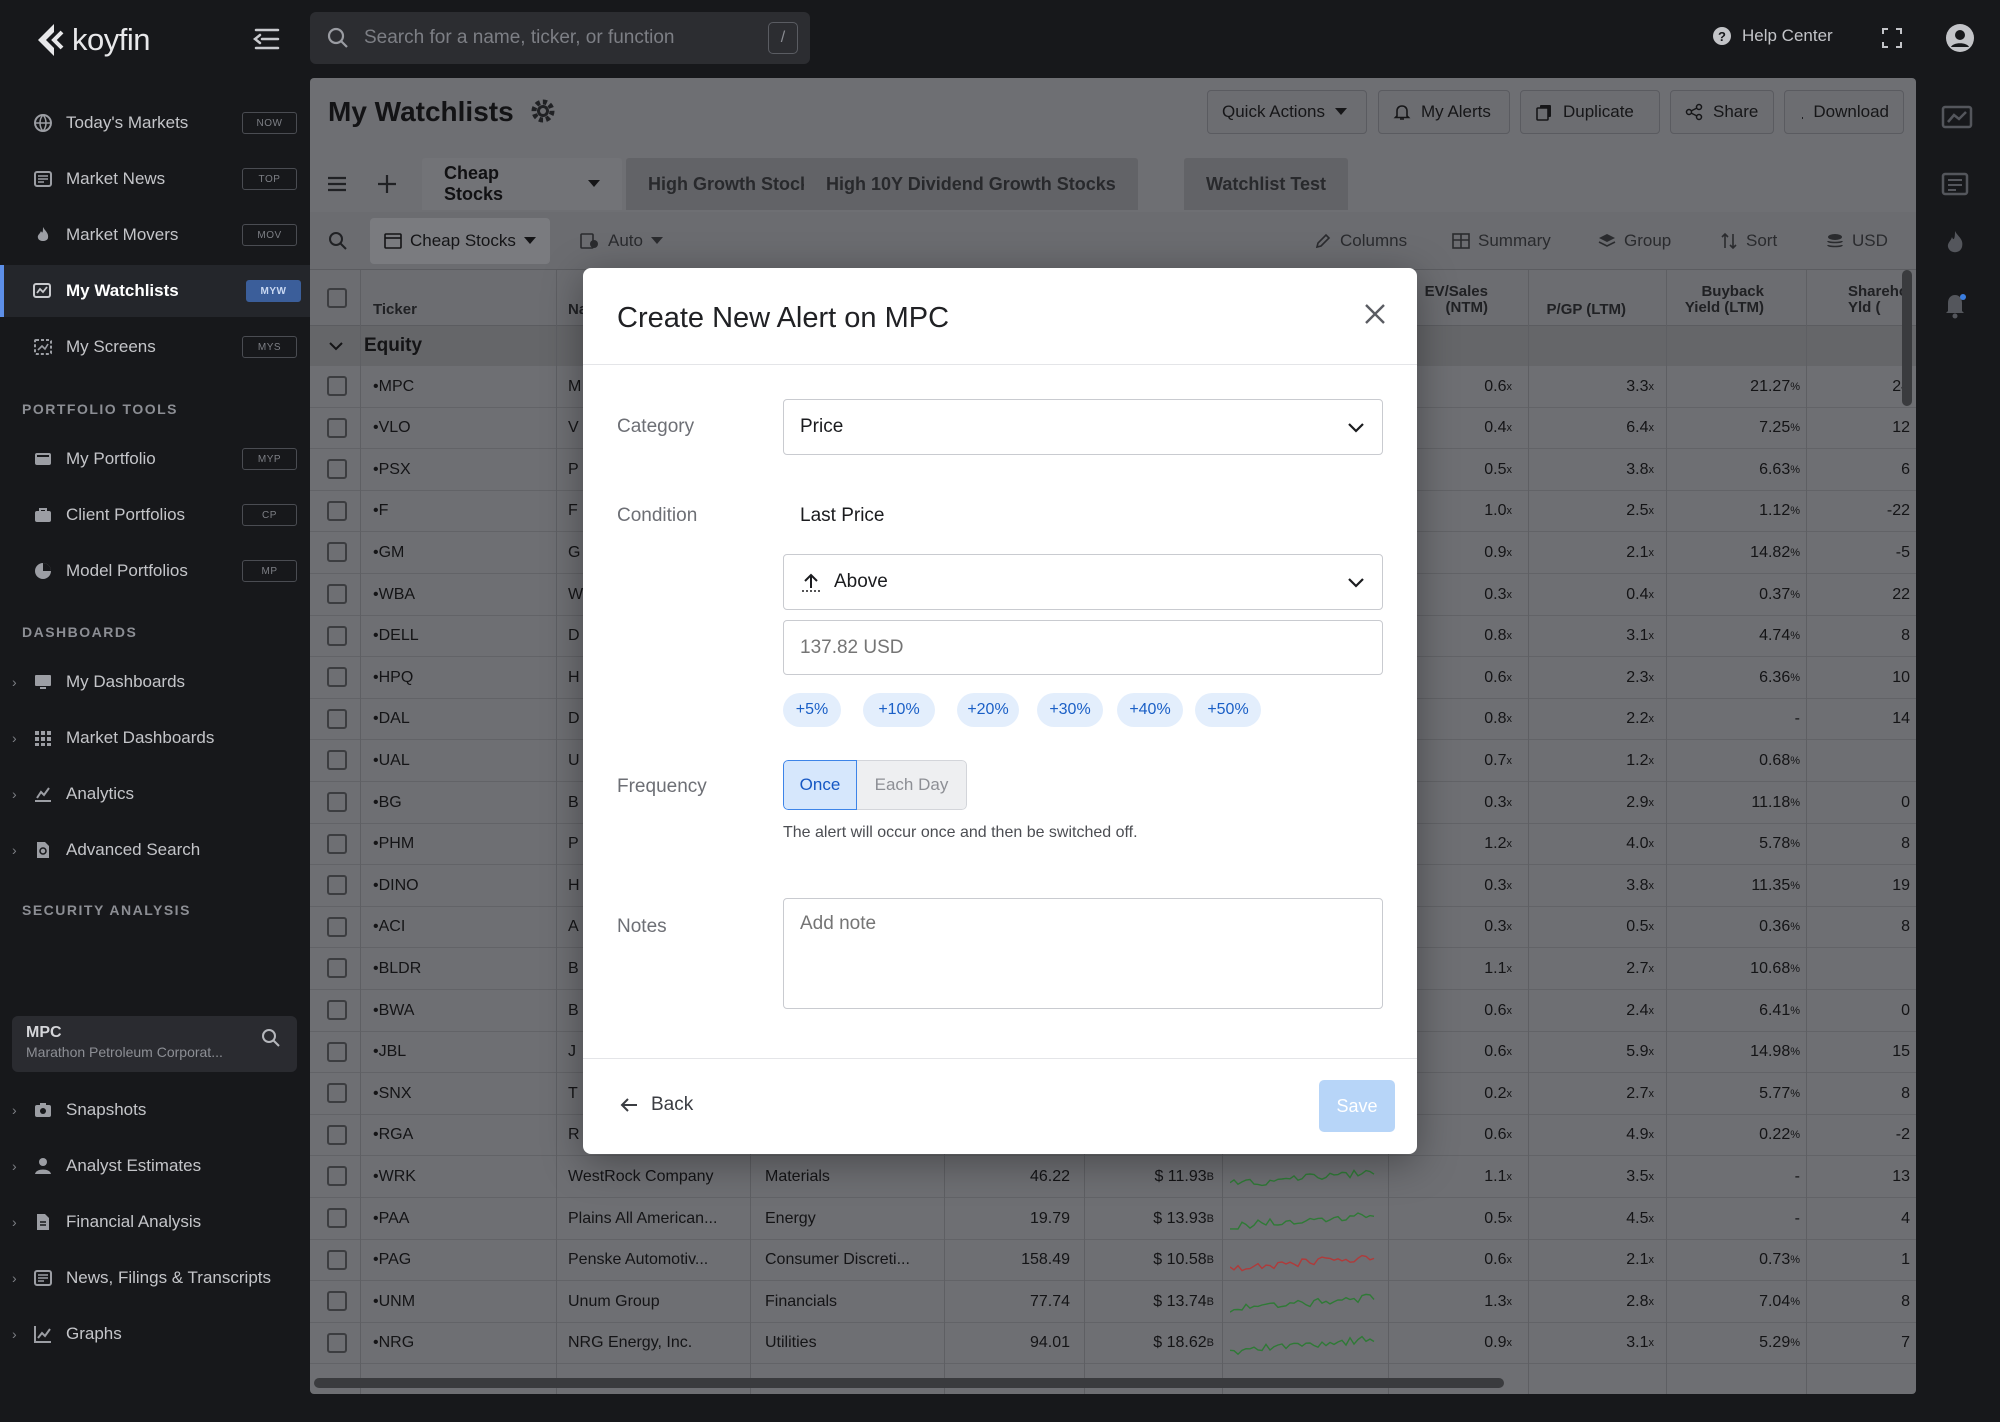  Describe the element at coordinates (1444, 112) in the screenshot. I see `my-alerts-button: My Alerts` at that location.